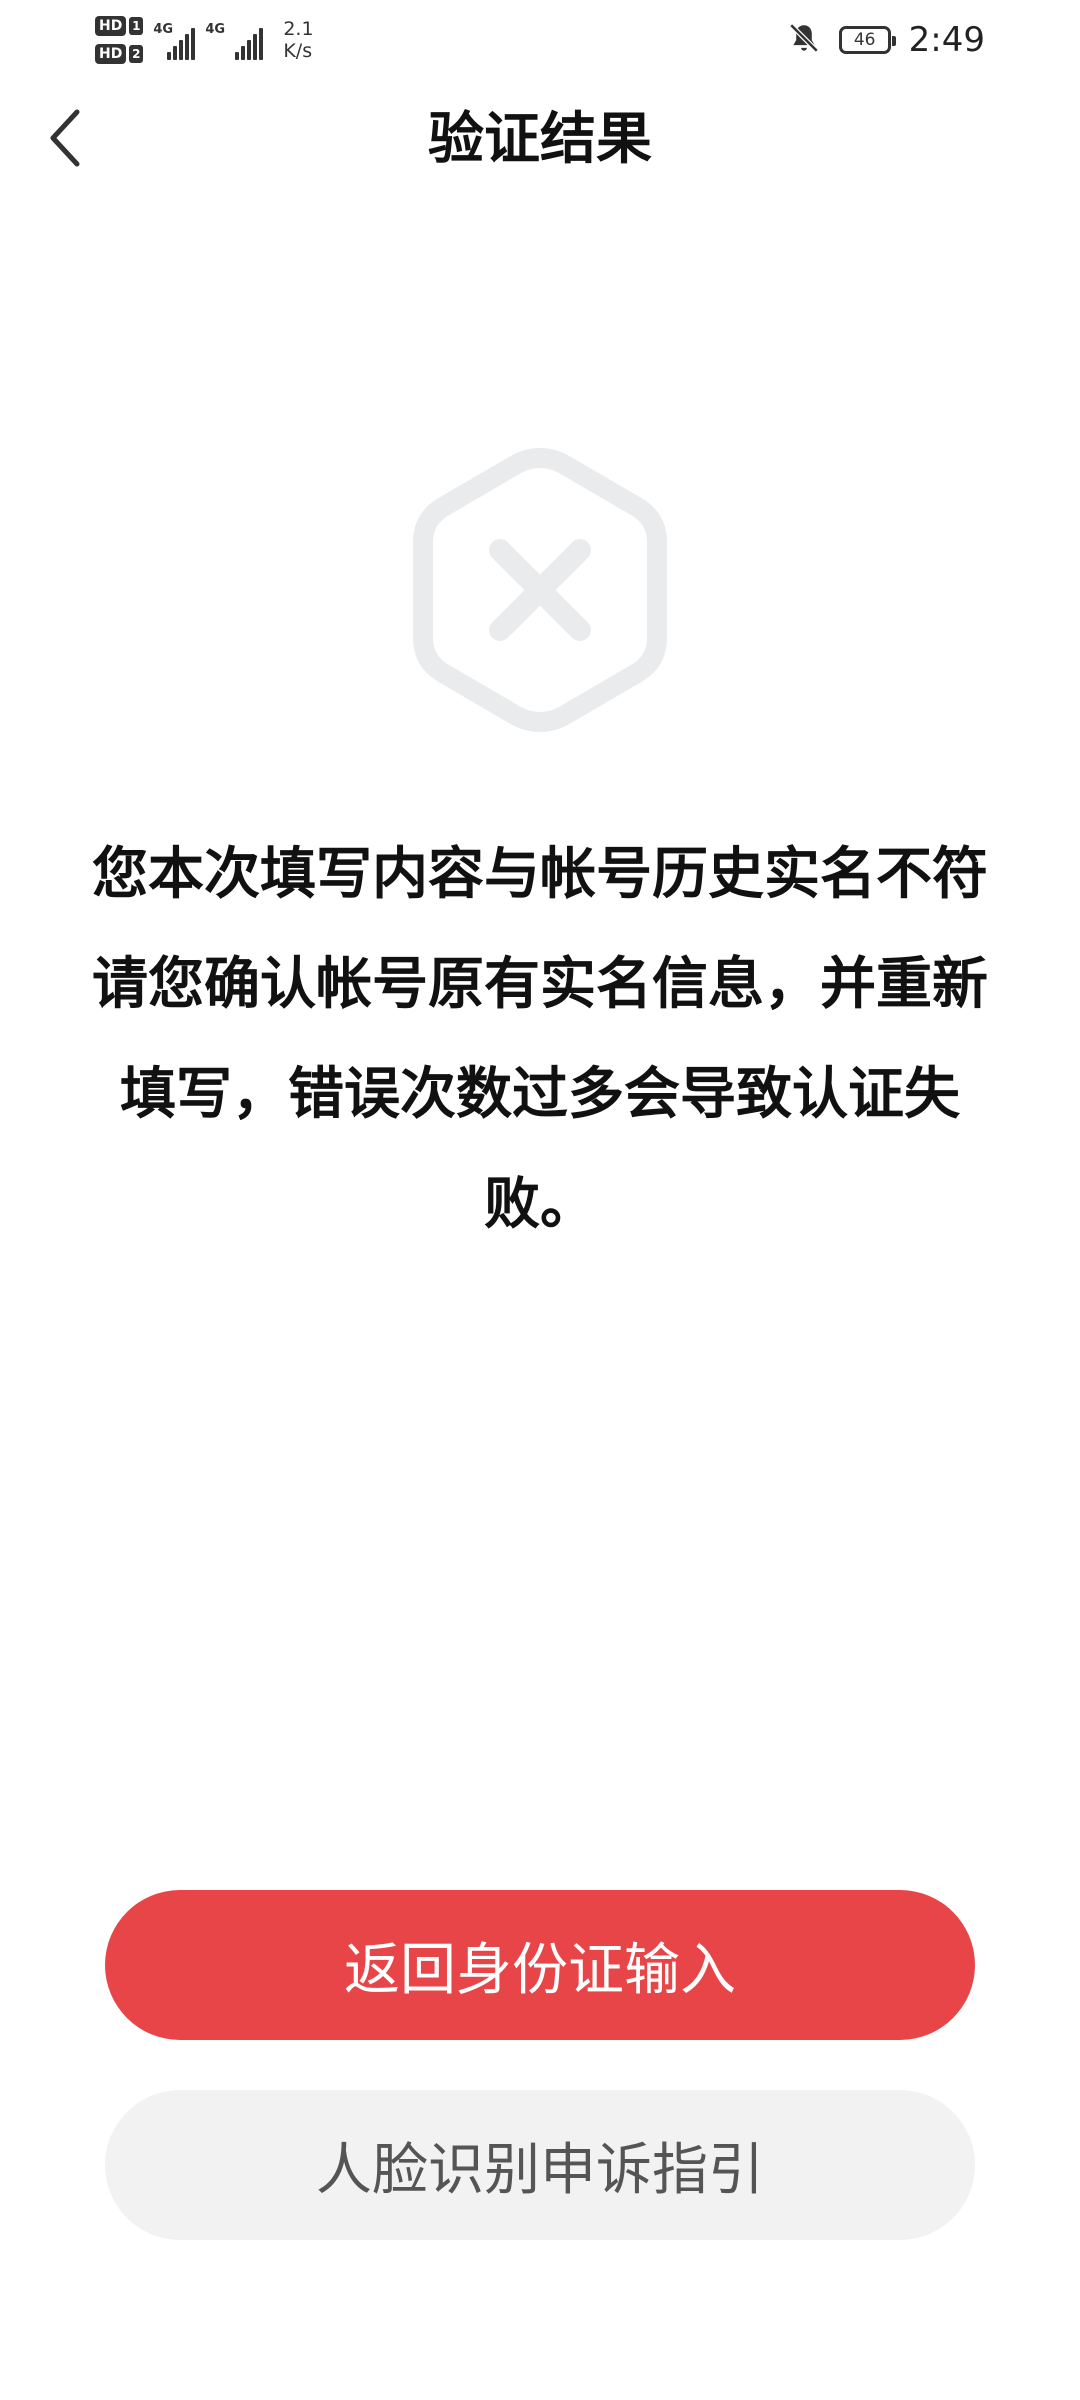 This screenshot has height=2400, width=1080. I want to click on sim1-hd-label: HD, so click(111, 26).